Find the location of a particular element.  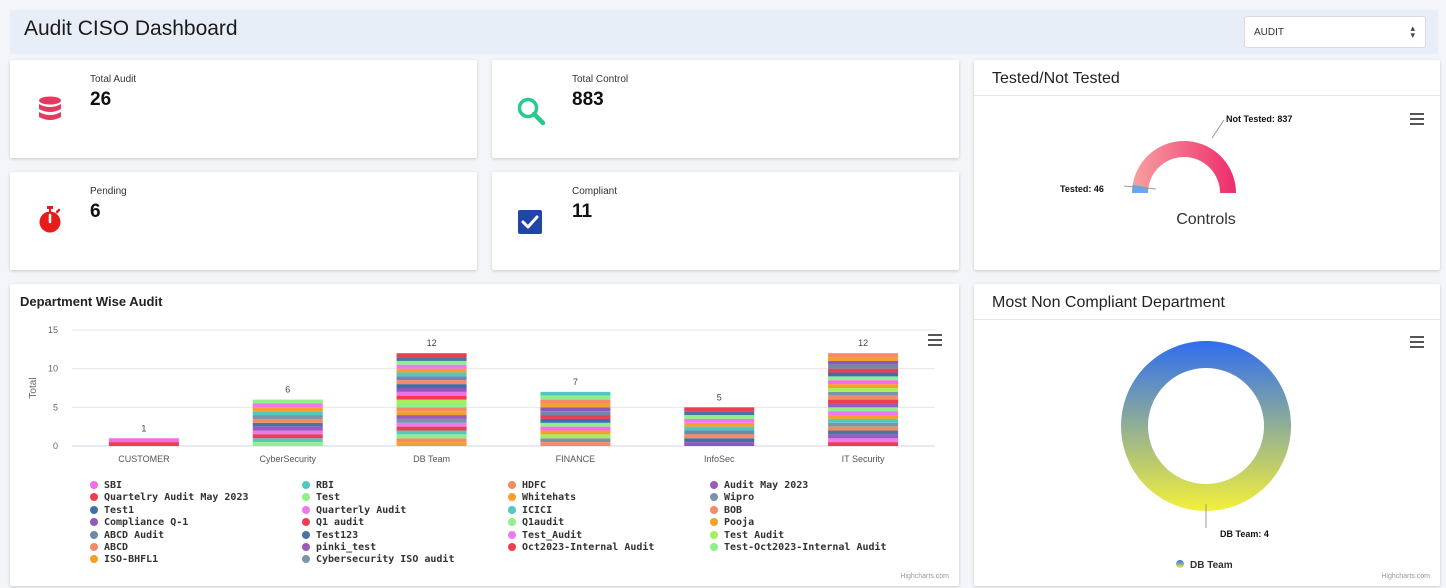

legend-item: pinki_test is located at coordinates (378, 548).